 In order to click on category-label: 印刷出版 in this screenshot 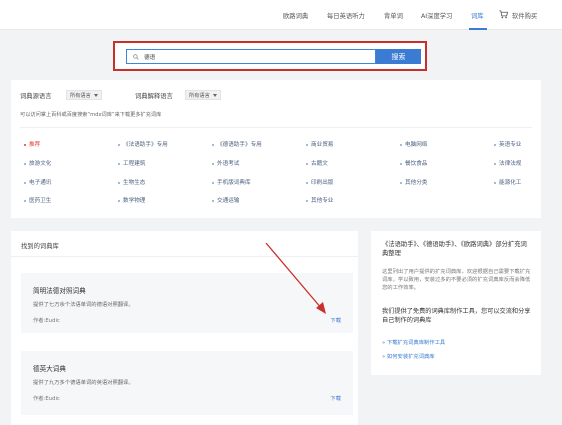, I will do `click(322, 183)`.